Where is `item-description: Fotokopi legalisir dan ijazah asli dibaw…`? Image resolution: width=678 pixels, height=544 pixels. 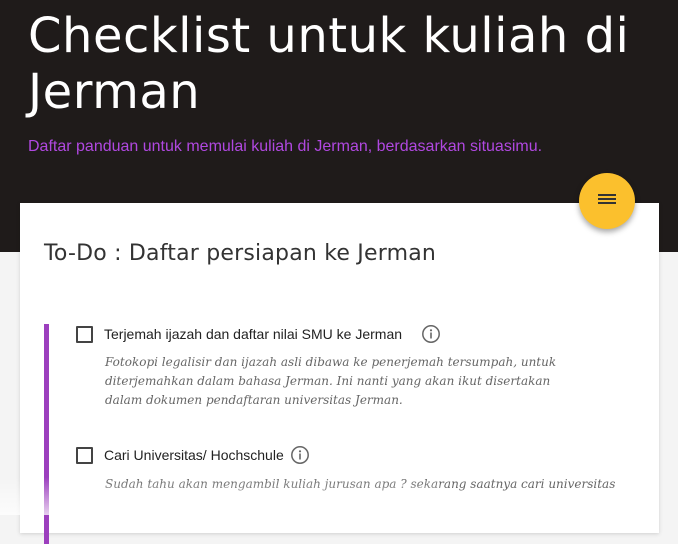
item-description: Fotokopi legalisir dan ijazah asli dibaw… is located at coordinates (331, 381).